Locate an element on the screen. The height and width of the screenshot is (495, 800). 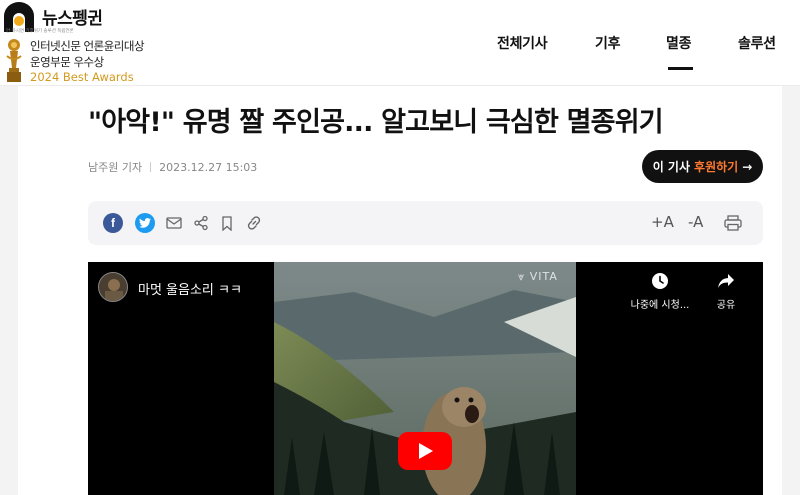
video-watermark: ⩔ VITA is located at coordinates (538, 277).